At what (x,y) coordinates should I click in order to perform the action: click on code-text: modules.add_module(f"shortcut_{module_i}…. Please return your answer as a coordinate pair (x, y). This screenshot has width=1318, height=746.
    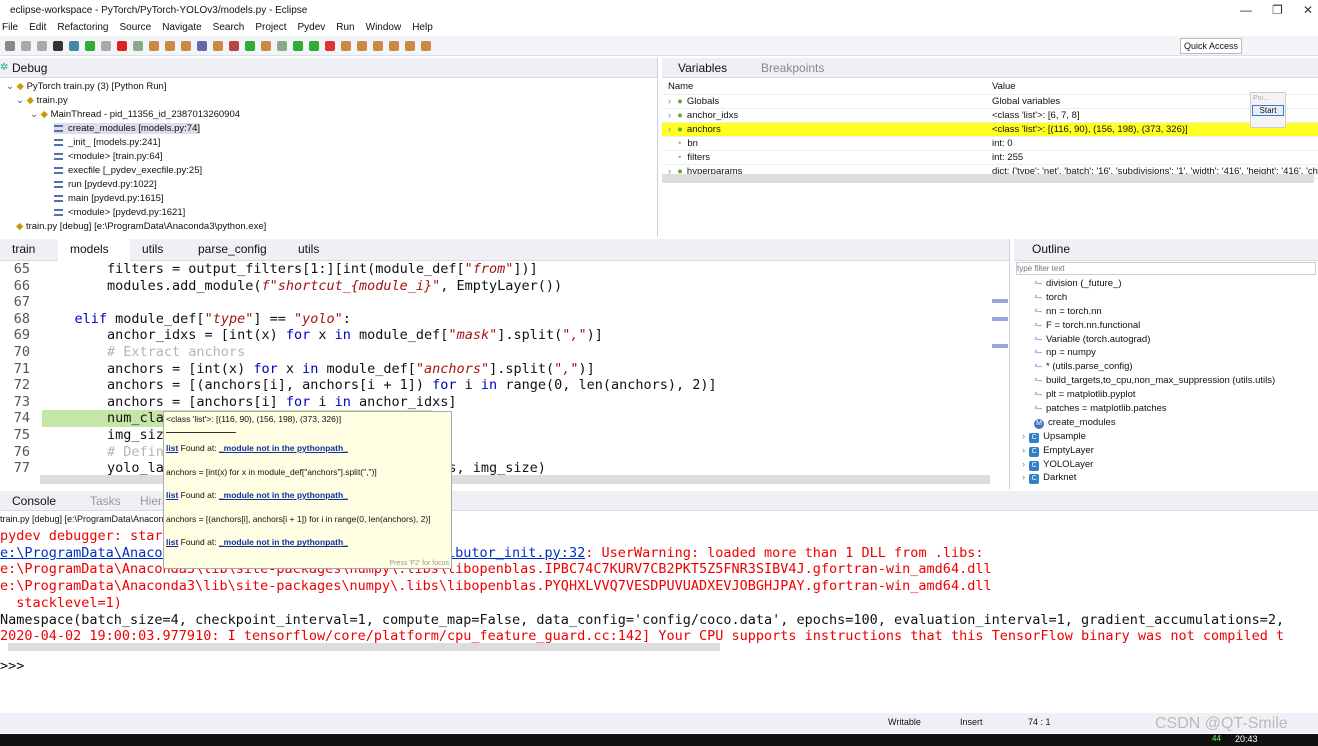
    Looking at the image, I should click on (302, 286).